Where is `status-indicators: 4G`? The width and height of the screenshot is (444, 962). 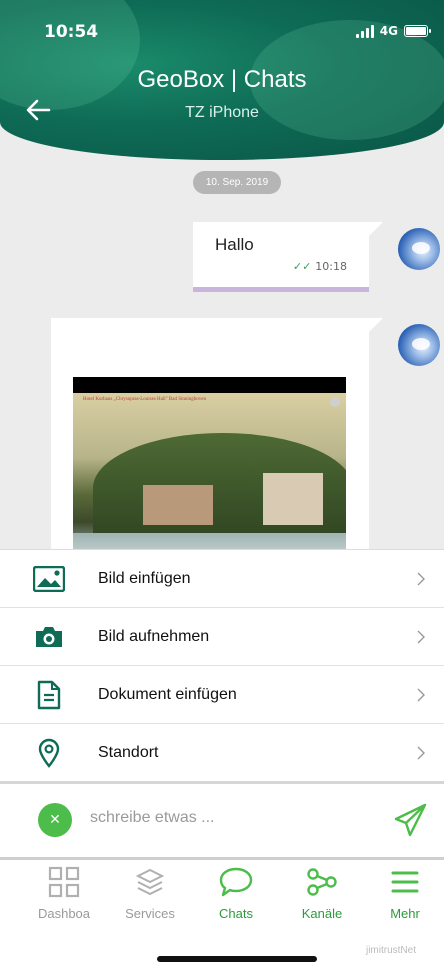 status-indicators: 4G is located at coordinates (393, 31).